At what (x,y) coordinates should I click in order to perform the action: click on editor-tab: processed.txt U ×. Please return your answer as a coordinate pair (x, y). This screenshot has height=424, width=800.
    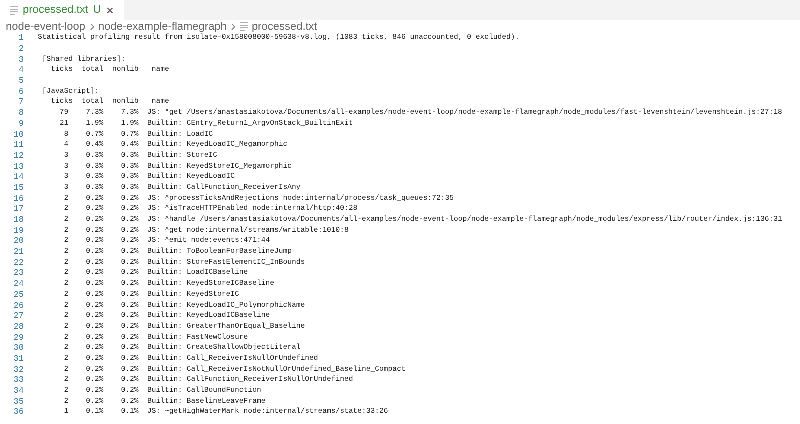
    Looking at the image, I should click on (62, 10).